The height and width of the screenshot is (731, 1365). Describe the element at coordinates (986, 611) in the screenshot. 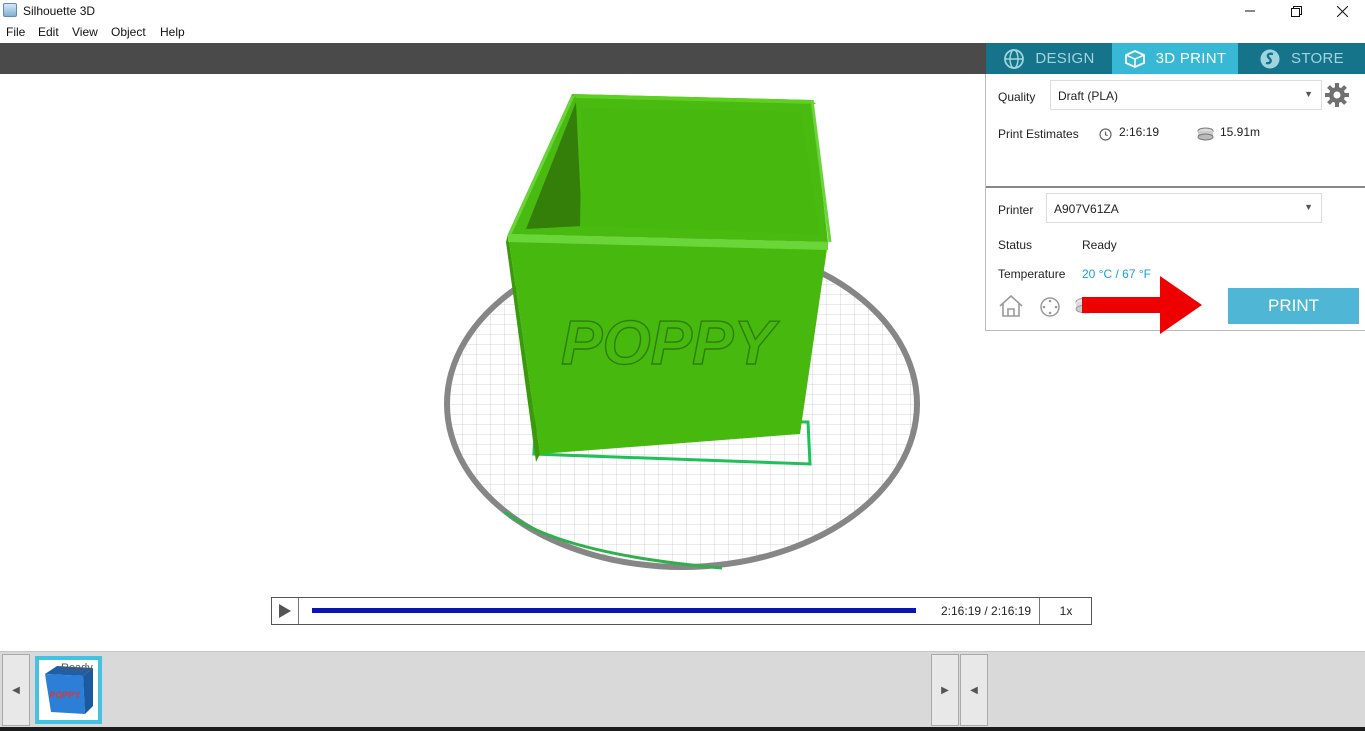

I see `playback-time: 2:16:19 / 2:16:19` at that location.